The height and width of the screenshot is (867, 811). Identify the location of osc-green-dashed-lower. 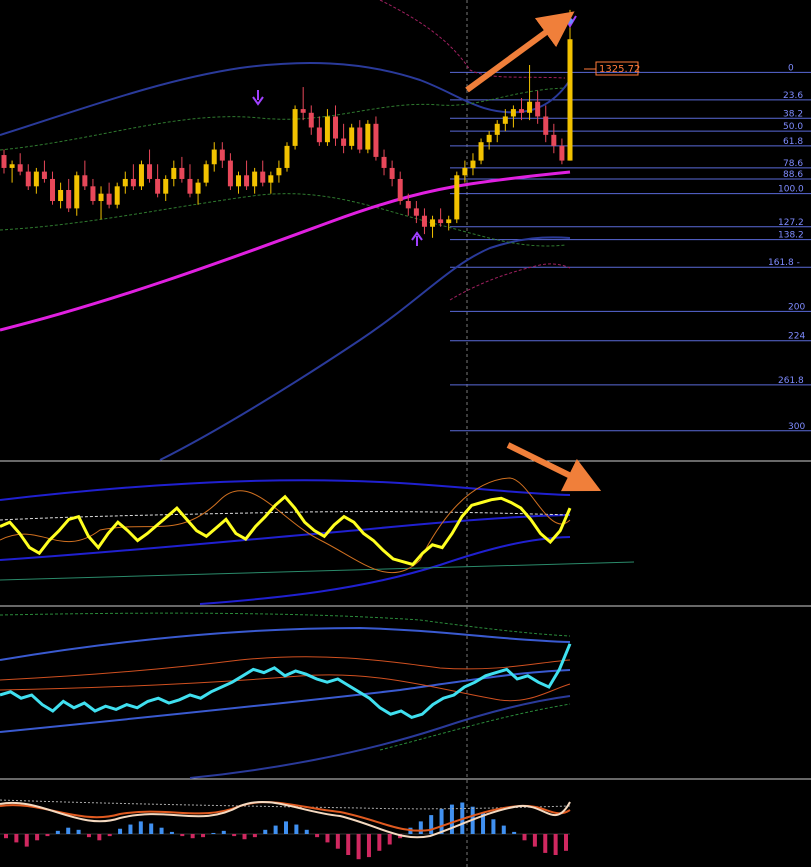
(475, 727).